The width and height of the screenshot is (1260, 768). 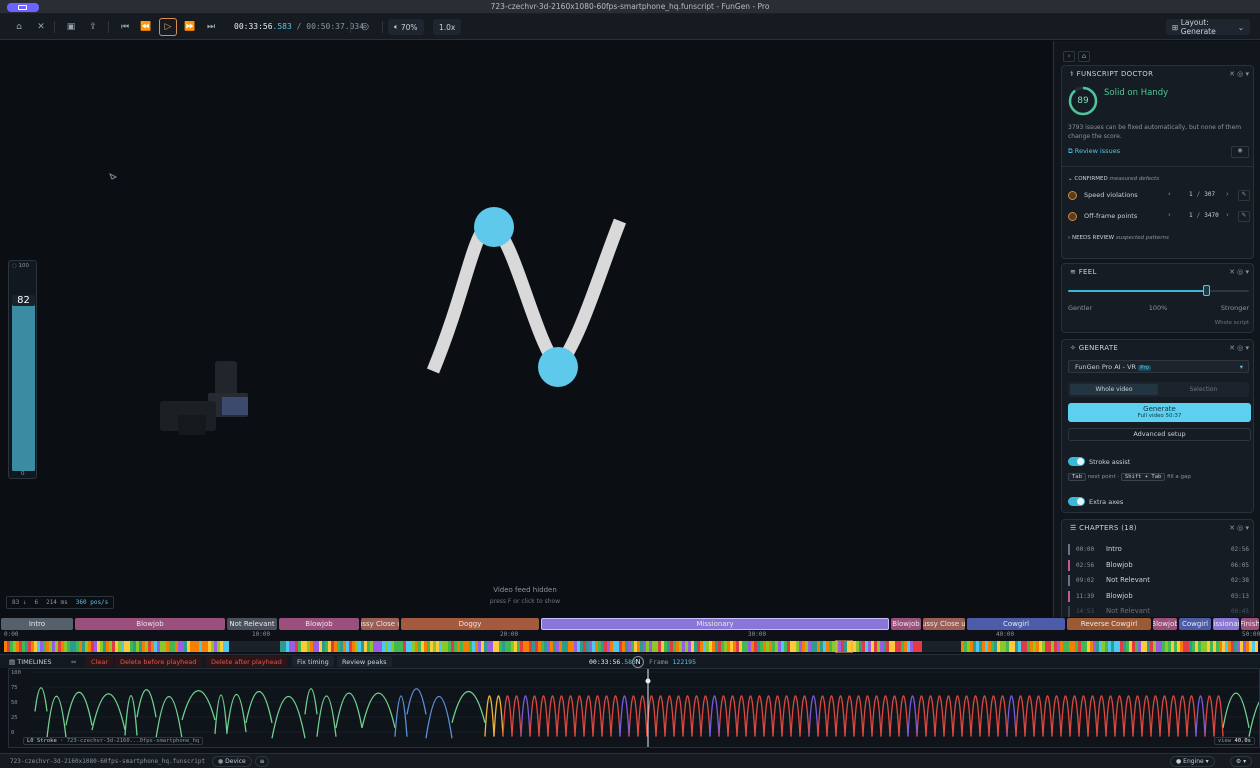 What do you see at coordinates (252, 624) in the screenshot?
I see `chapter-segment: Not Relevant` at bounding box center [252, 624].